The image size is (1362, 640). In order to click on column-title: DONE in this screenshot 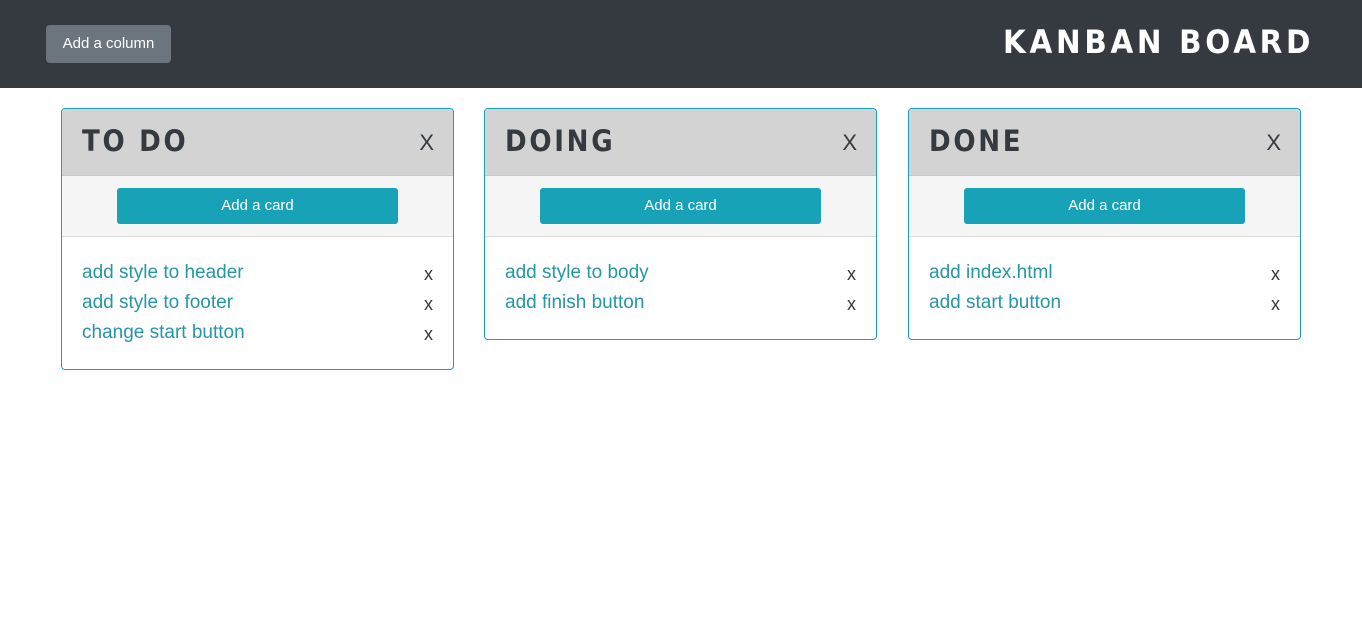, I will do `click(976, 141)`.